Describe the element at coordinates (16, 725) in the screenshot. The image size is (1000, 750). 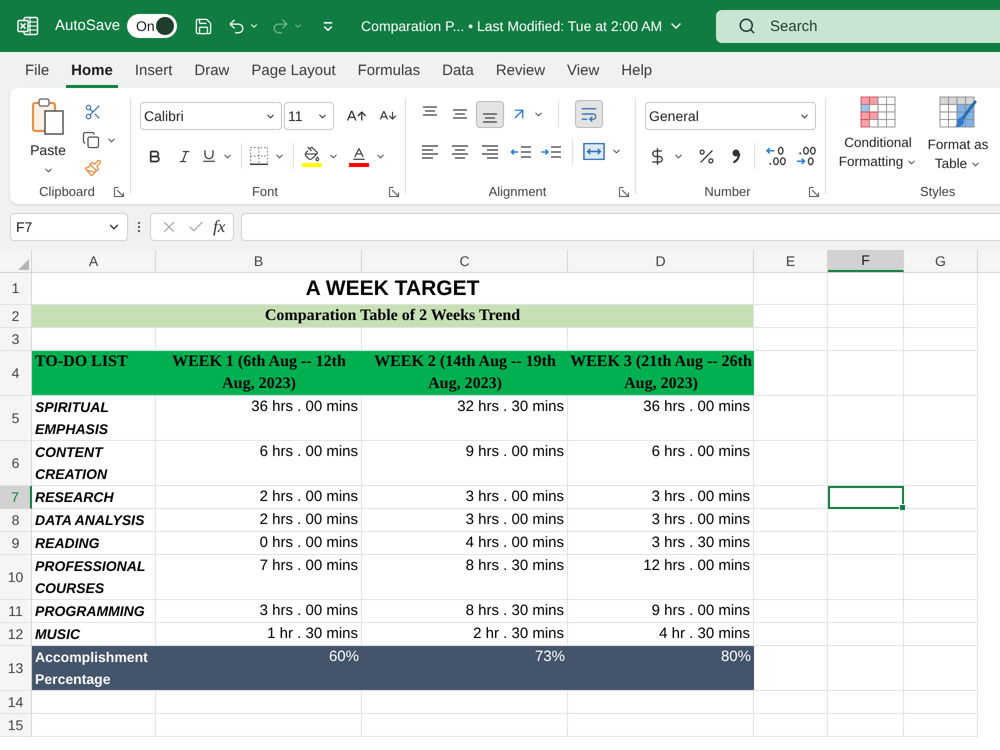
I see `row-header: 15` at that location.